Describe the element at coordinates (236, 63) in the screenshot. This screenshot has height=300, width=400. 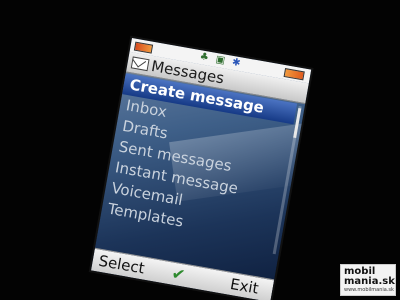
I see `bluetooth-icon: ✱` at that location.